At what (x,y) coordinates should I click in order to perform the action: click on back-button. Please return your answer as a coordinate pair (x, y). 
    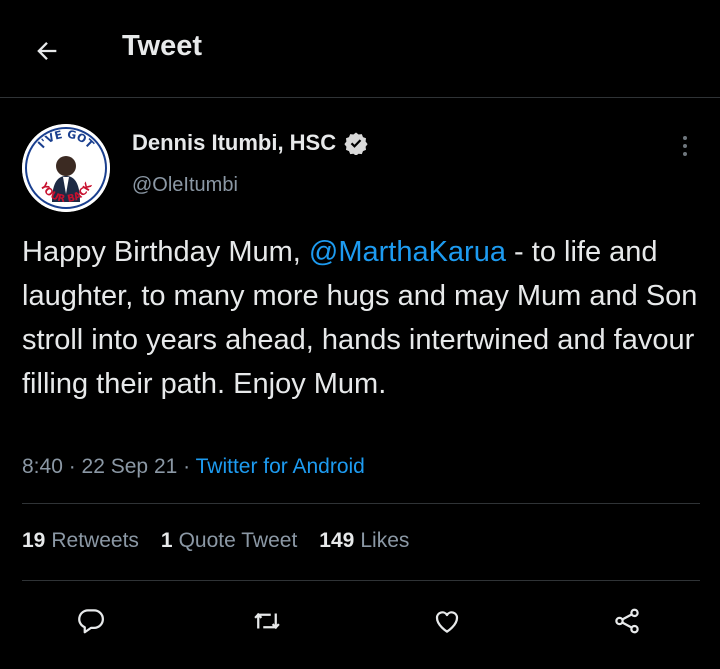
    Looking at the image, I should click on (47, 51).